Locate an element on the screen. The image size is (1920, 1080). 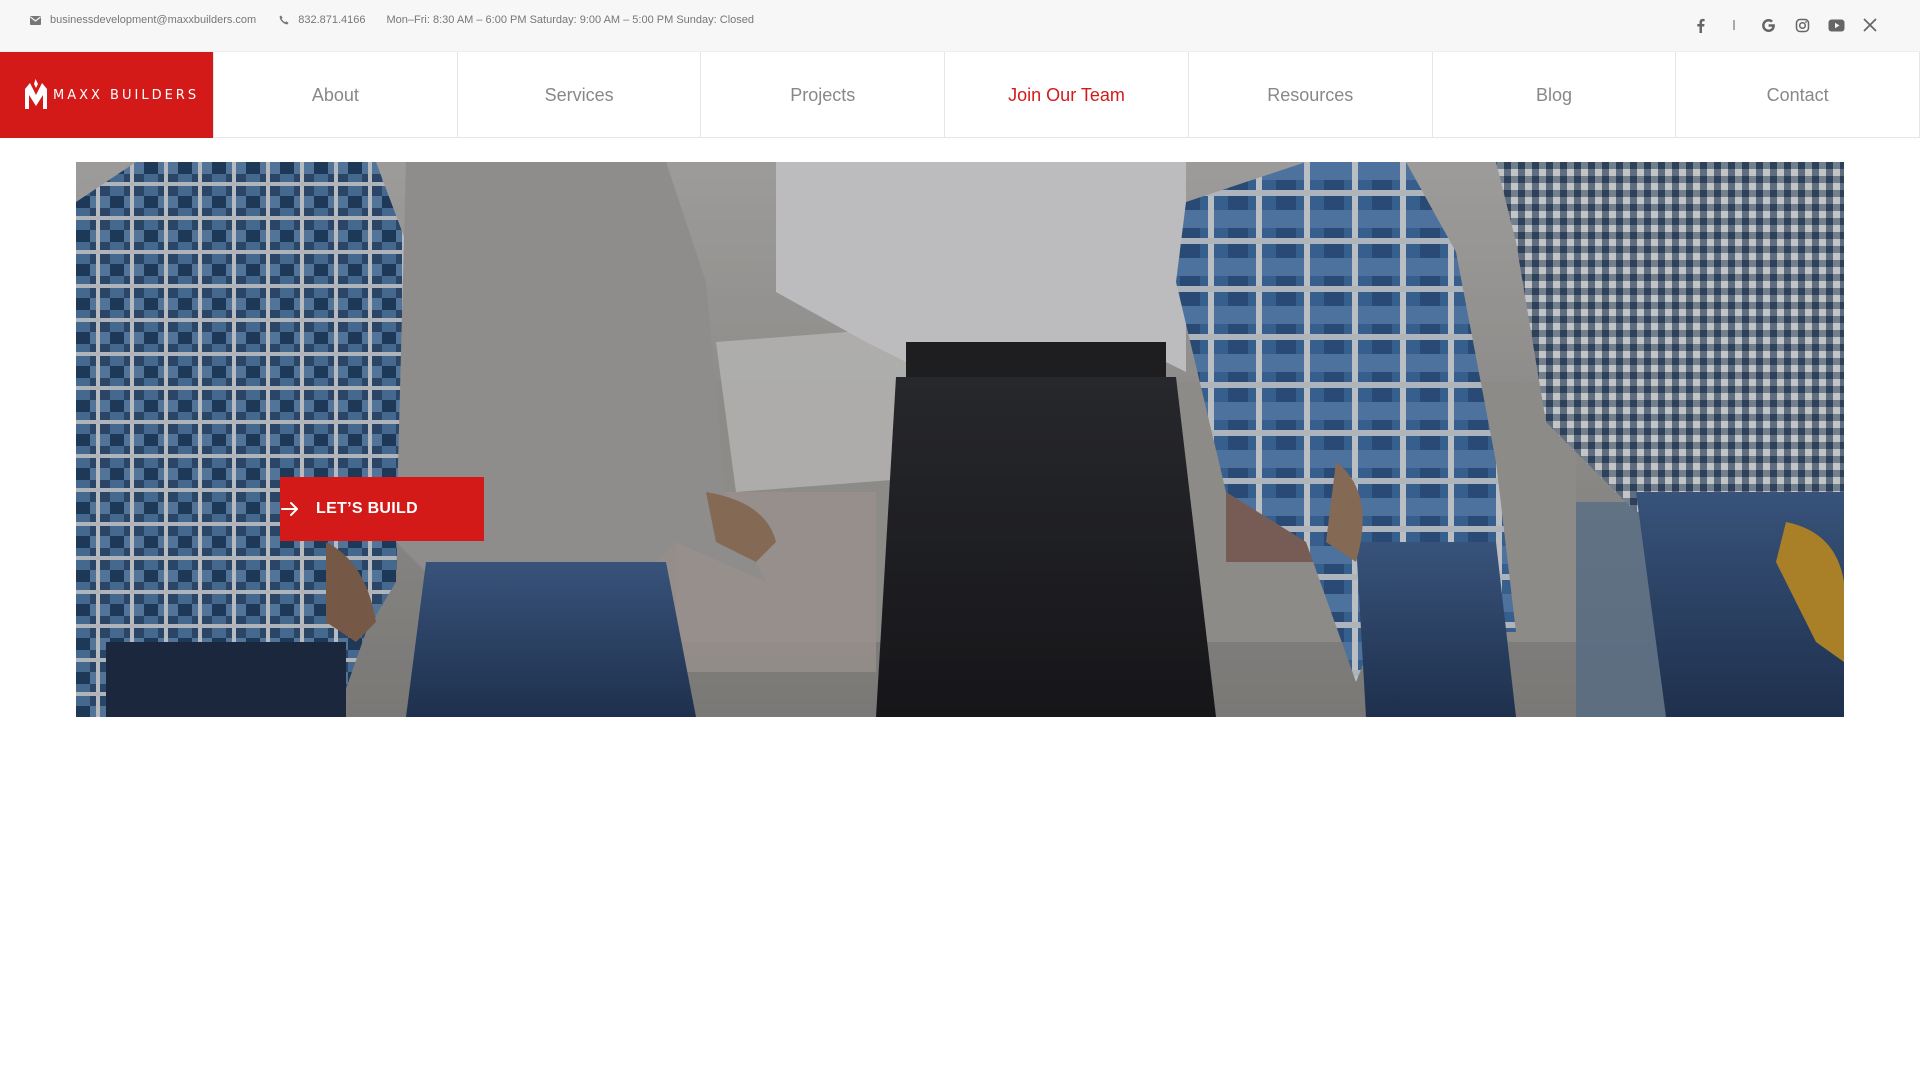
social-links is located at coordinates (1778, 25).